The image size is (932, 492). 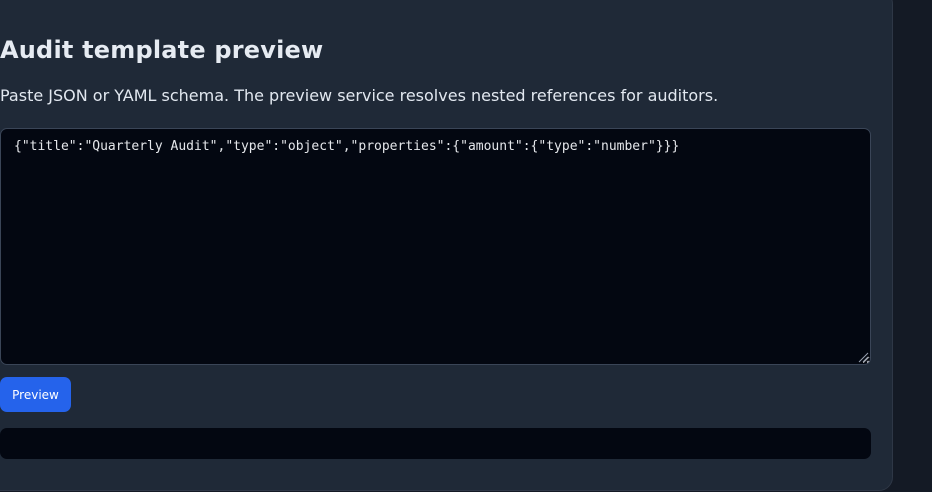 I want to click on preview-output, so click(x=435, y=443).